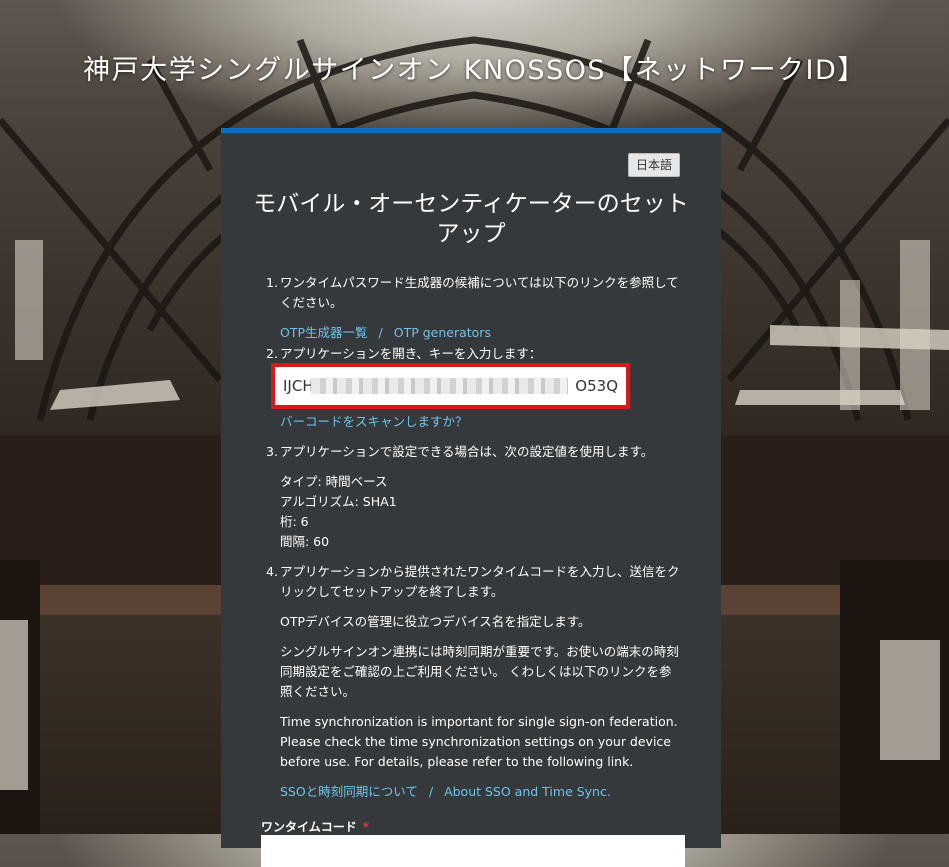 The image size is (949, 867). I want to click on sso-time-sync-ja-link: SSOと時刻同期について, so click(349, 791).